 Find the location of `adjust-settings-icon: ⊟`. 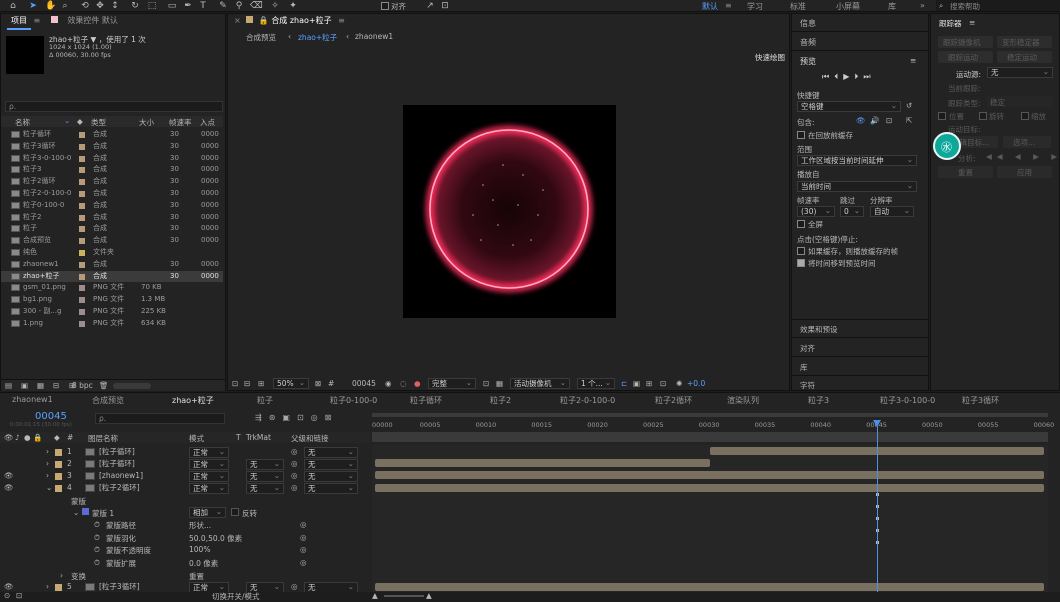

adjust-settings-icon: ⊟ is located at coordinates (56, 385).